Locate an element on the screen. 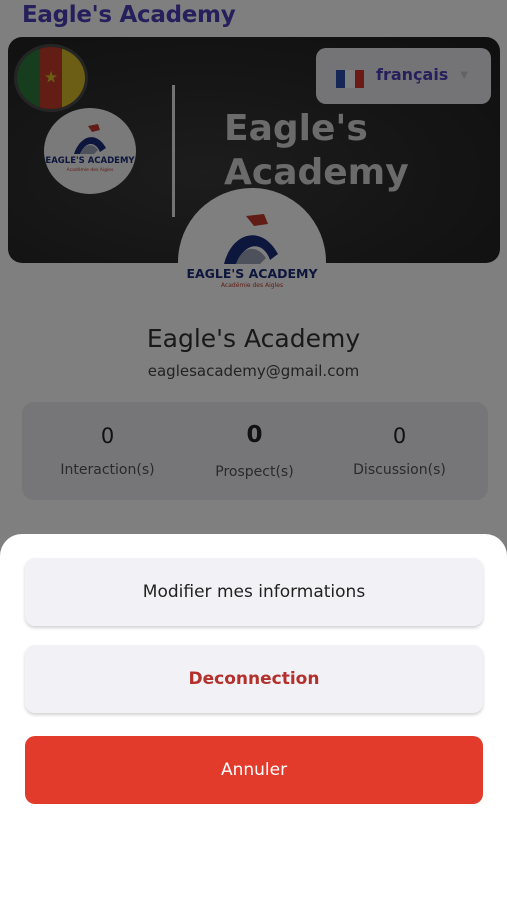 The image size is (507, 900). cancel-button: Annuler is located at coordinates (254, 770).